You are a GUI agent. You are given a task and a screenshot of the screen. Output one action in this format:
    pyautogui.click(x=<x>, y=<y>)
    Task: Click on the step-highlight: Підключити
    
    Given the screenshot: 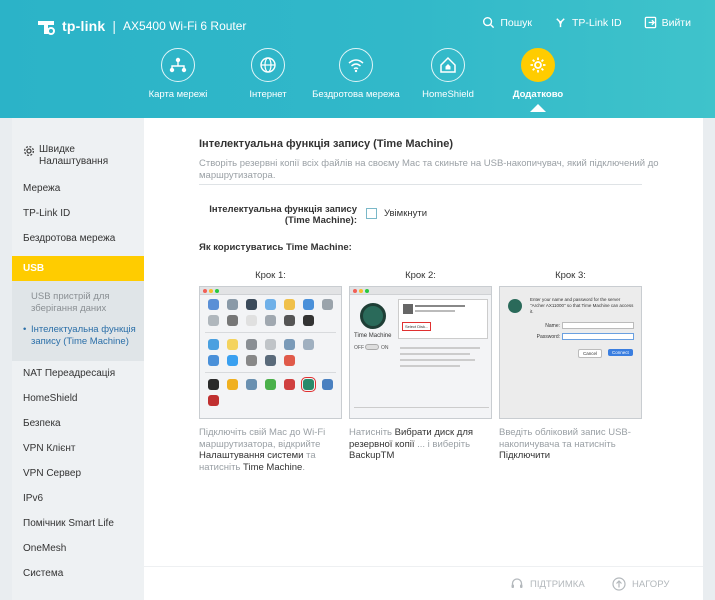 What is the action you would take?
    pyautogui.click(x=525, y=455)
    